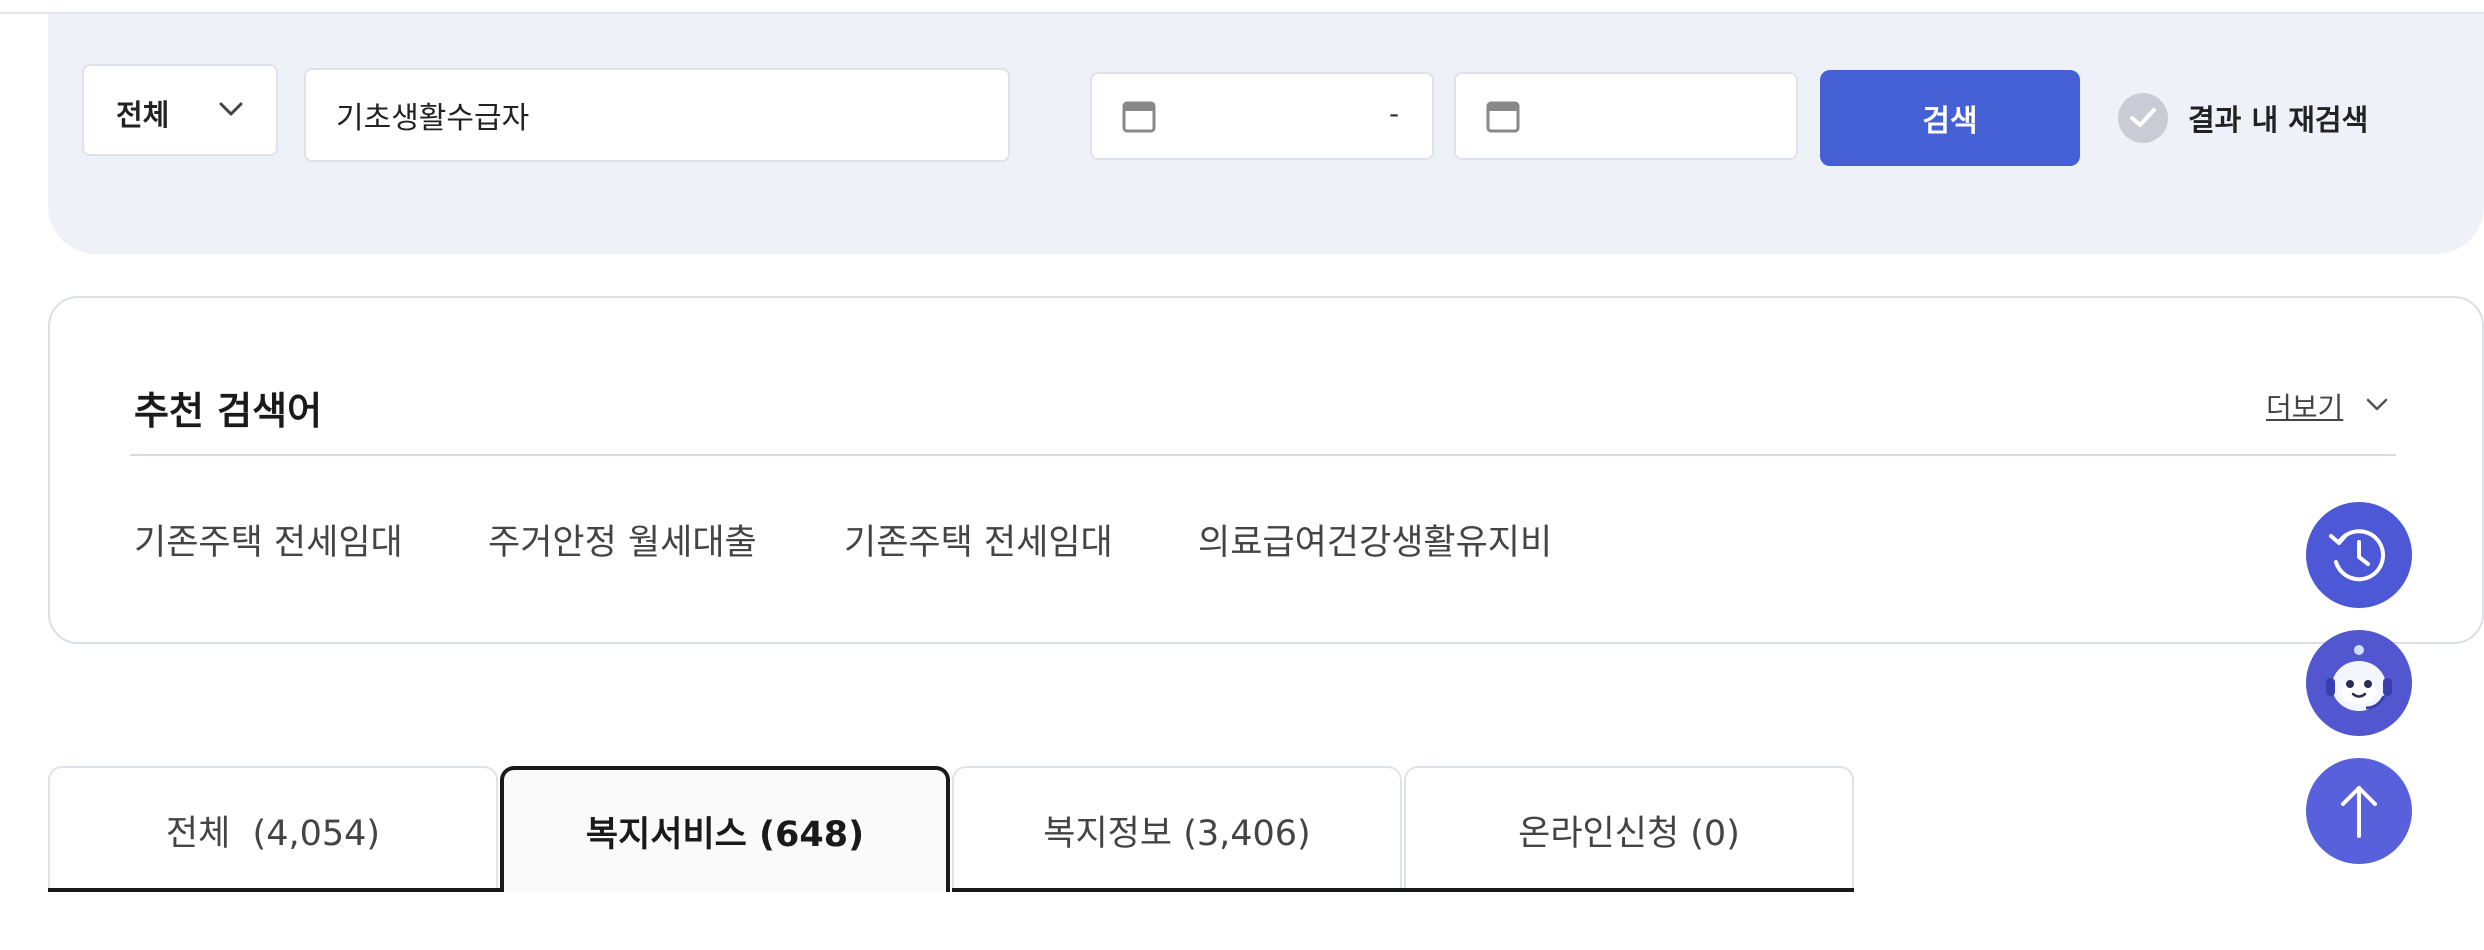 Image resolution: width=2484 pixels, height=950 pixels. I want to click on tab-online-application: 온라인신청 (0), so click(1629, 829).